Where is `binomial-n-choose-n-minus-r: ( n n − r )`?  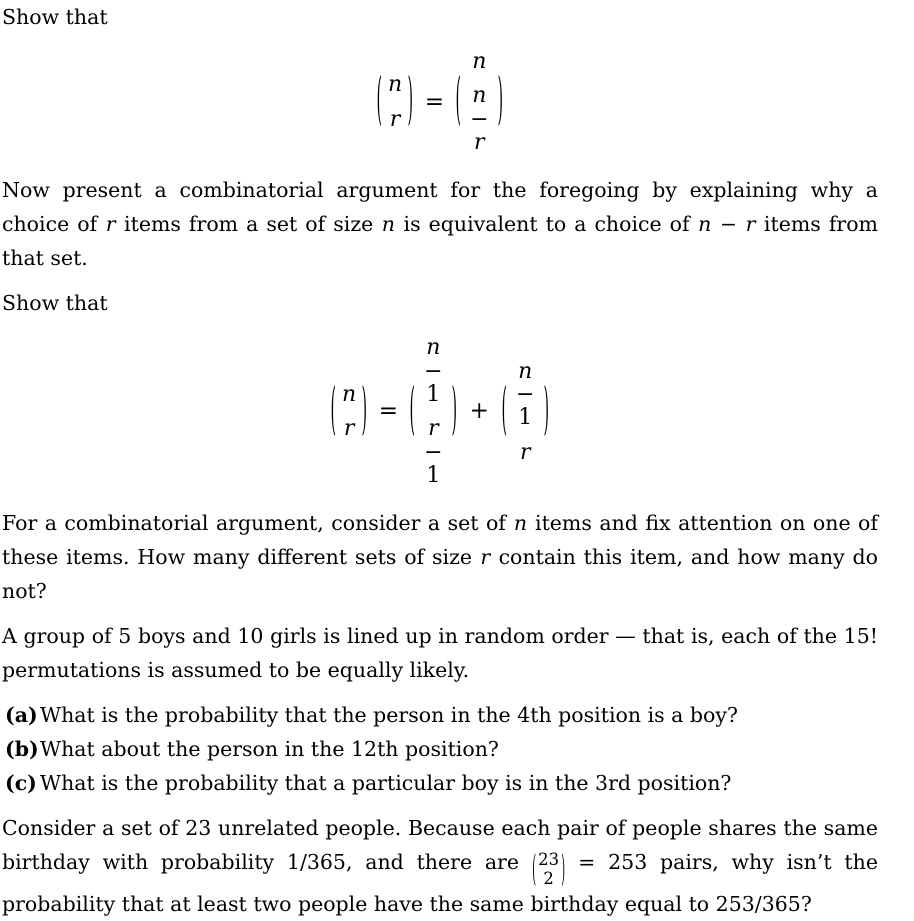 binomial-n-choose-n-minus-r: ( n n − r ) is located at coordinates (479, 102).